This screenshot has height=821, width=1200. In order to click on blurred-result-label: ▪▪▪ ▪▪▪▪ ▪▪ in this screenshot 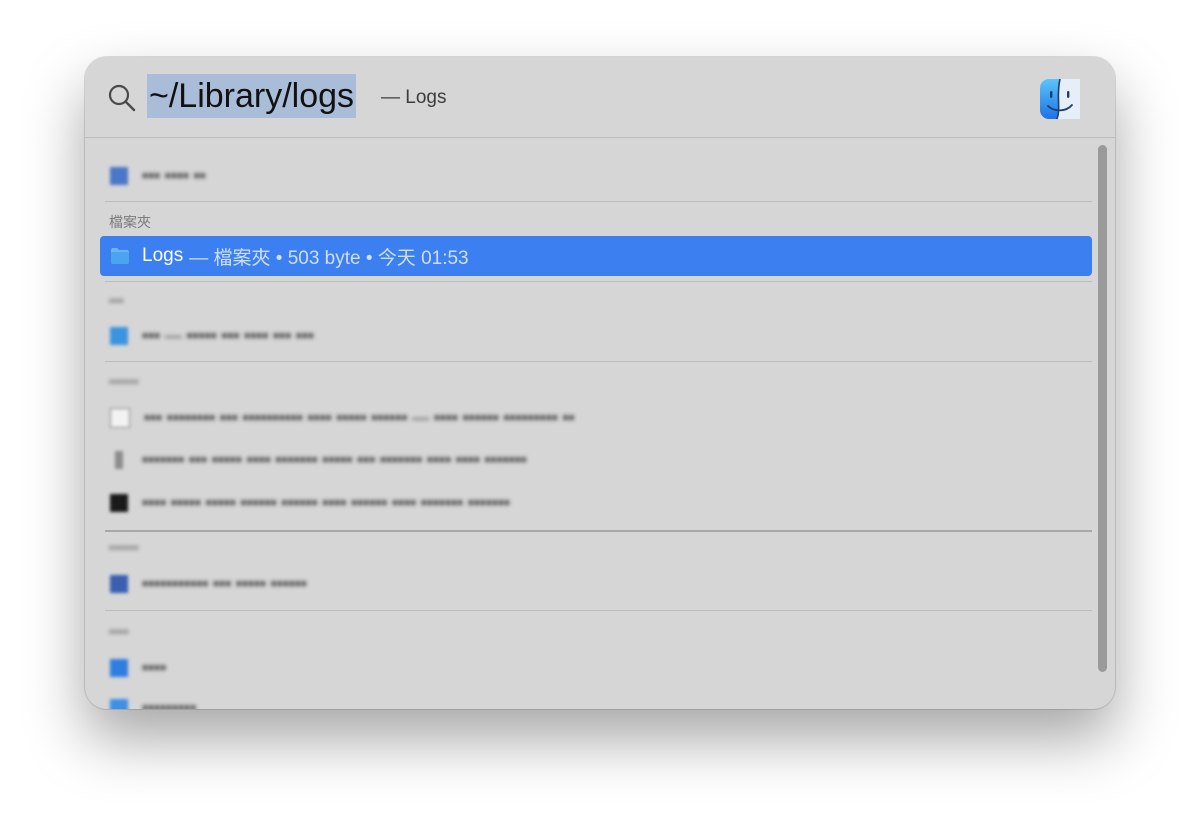, I will do `click(174, 175)`.